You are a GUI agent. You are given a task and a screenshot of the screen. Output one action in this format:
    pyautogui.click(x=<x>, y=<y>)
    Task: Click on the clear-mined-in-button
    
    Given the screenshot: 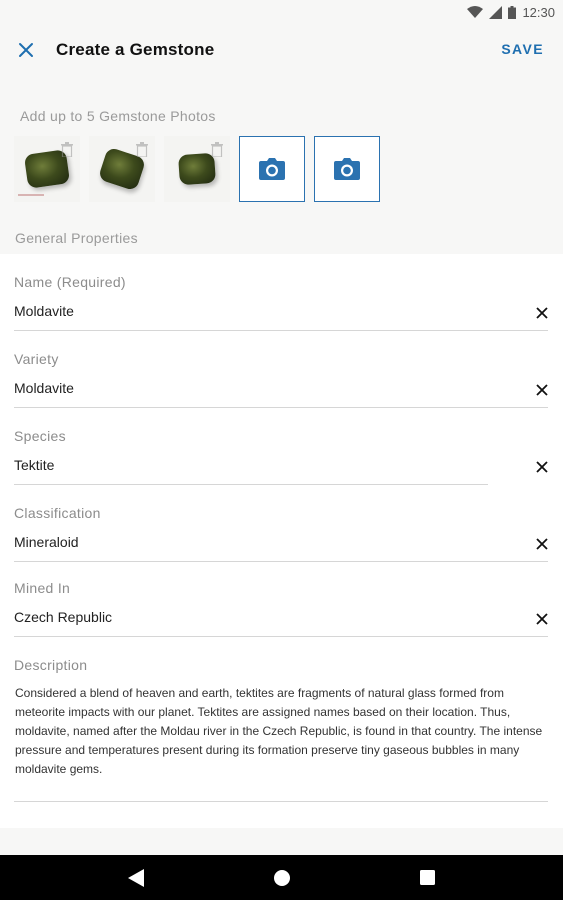 What is the action you would take?
    pyautogui.click(x=542, y=619)
    